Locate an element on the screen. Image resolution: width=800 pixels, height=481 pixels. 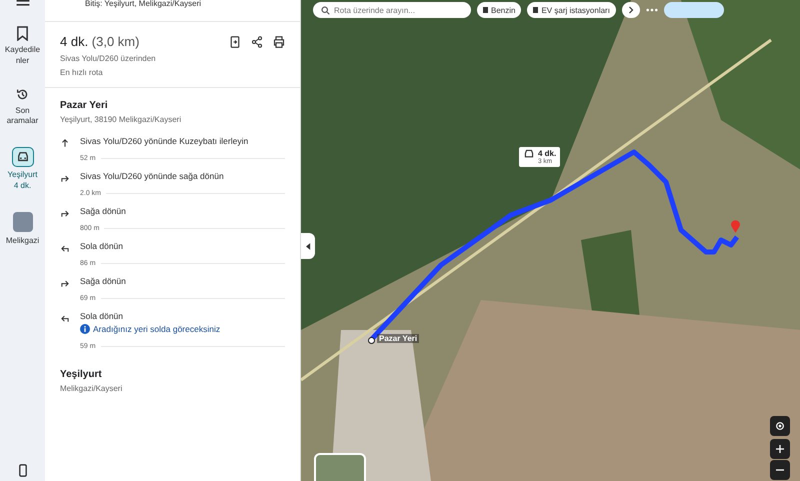
route-via: Sivas Yolu/D260 üzerinden is located at coordinates (108, 58).